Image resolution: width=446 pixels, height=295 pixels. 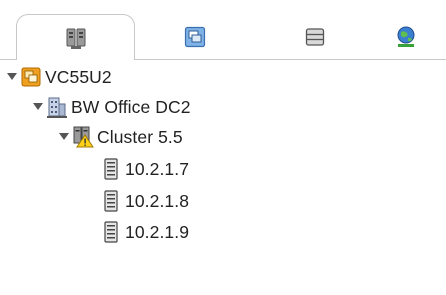 I want to click on tree-node-host: 10.2.1.8, so click(x=144, y=201).